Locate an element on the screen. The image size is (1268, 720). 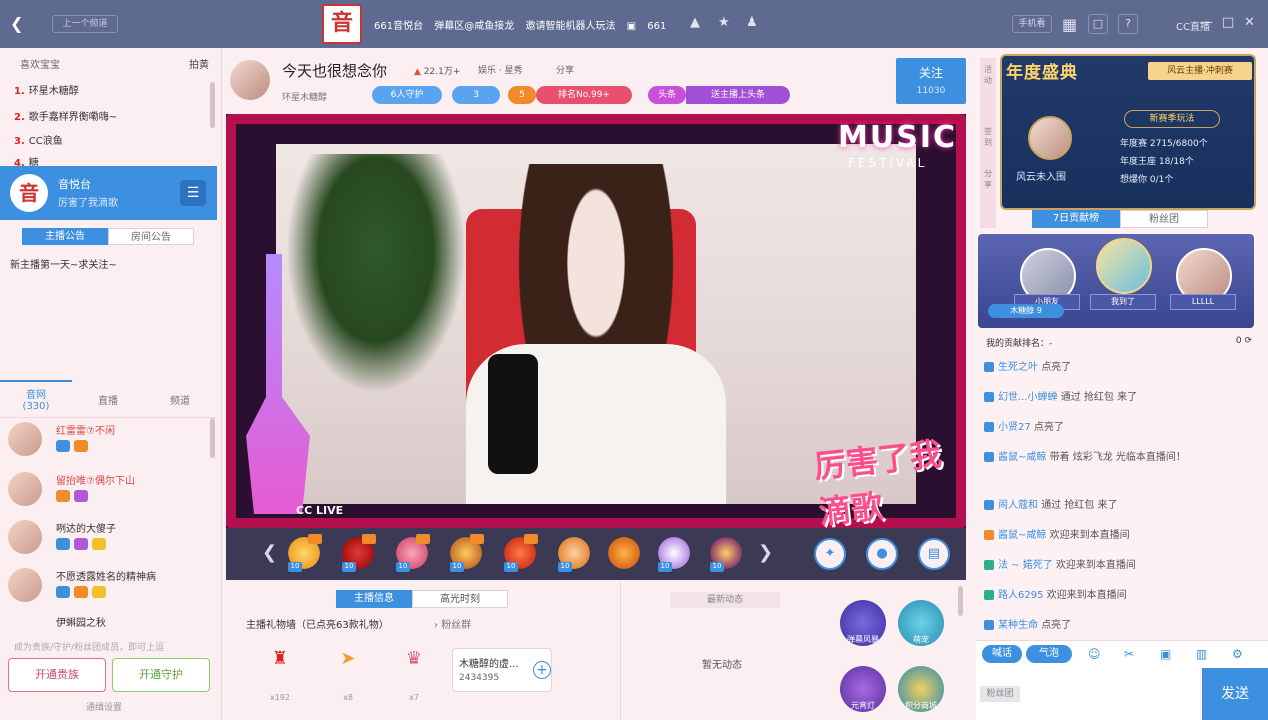
close-icon: ✕ is located at coordinates (1249, 22).